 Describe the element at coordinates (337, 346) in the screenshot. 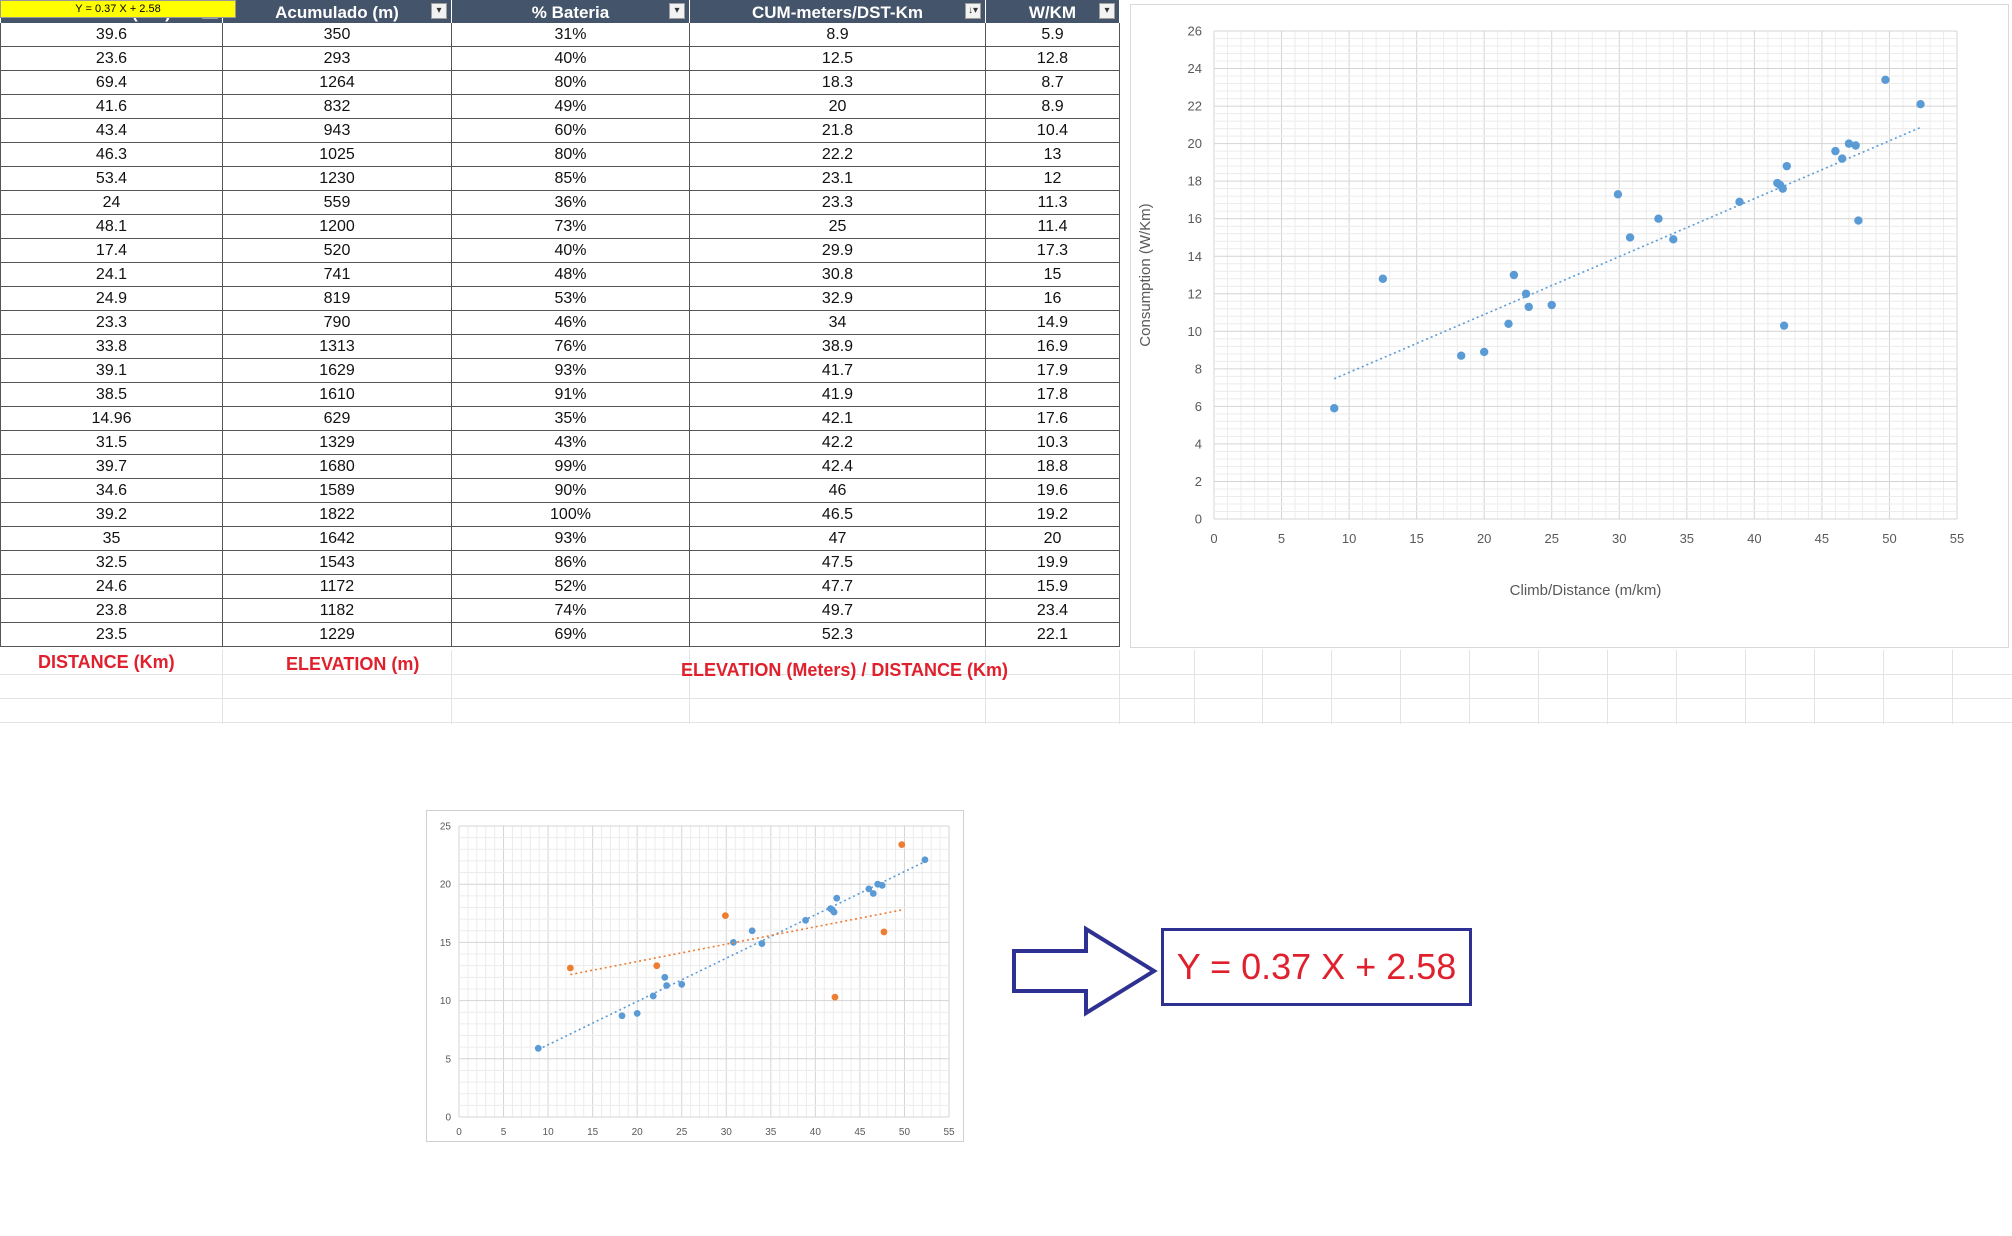

I see `table-cell: 1313` at that location.